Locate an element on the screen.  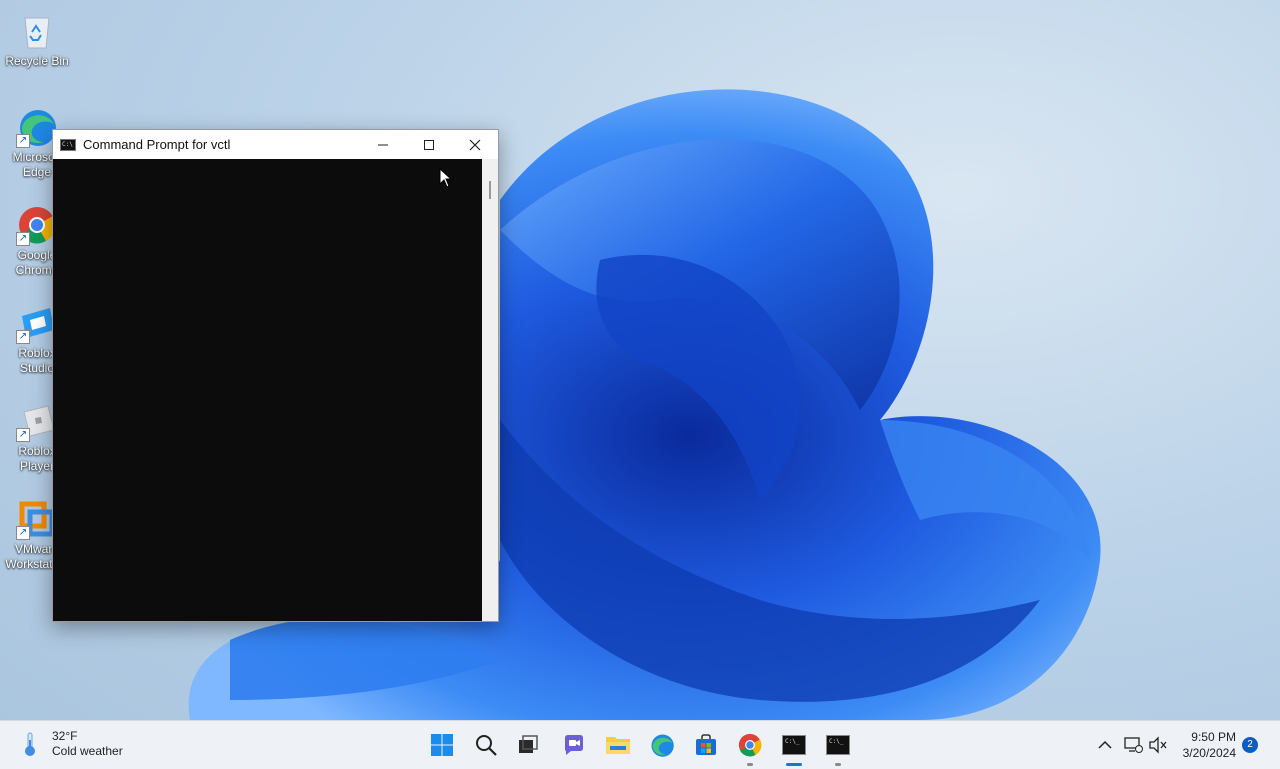
search-button is located at coordinates (486, 745).